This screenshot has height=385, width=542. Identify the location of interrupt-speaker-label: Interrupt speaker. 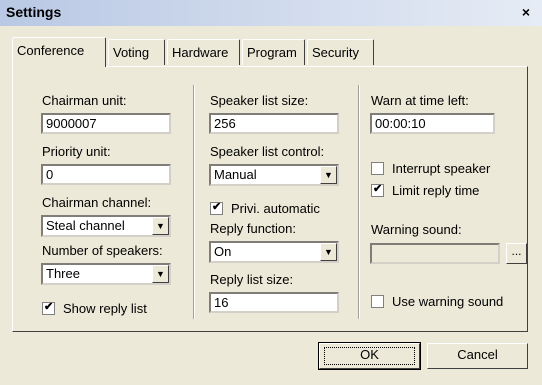
(441, 168).